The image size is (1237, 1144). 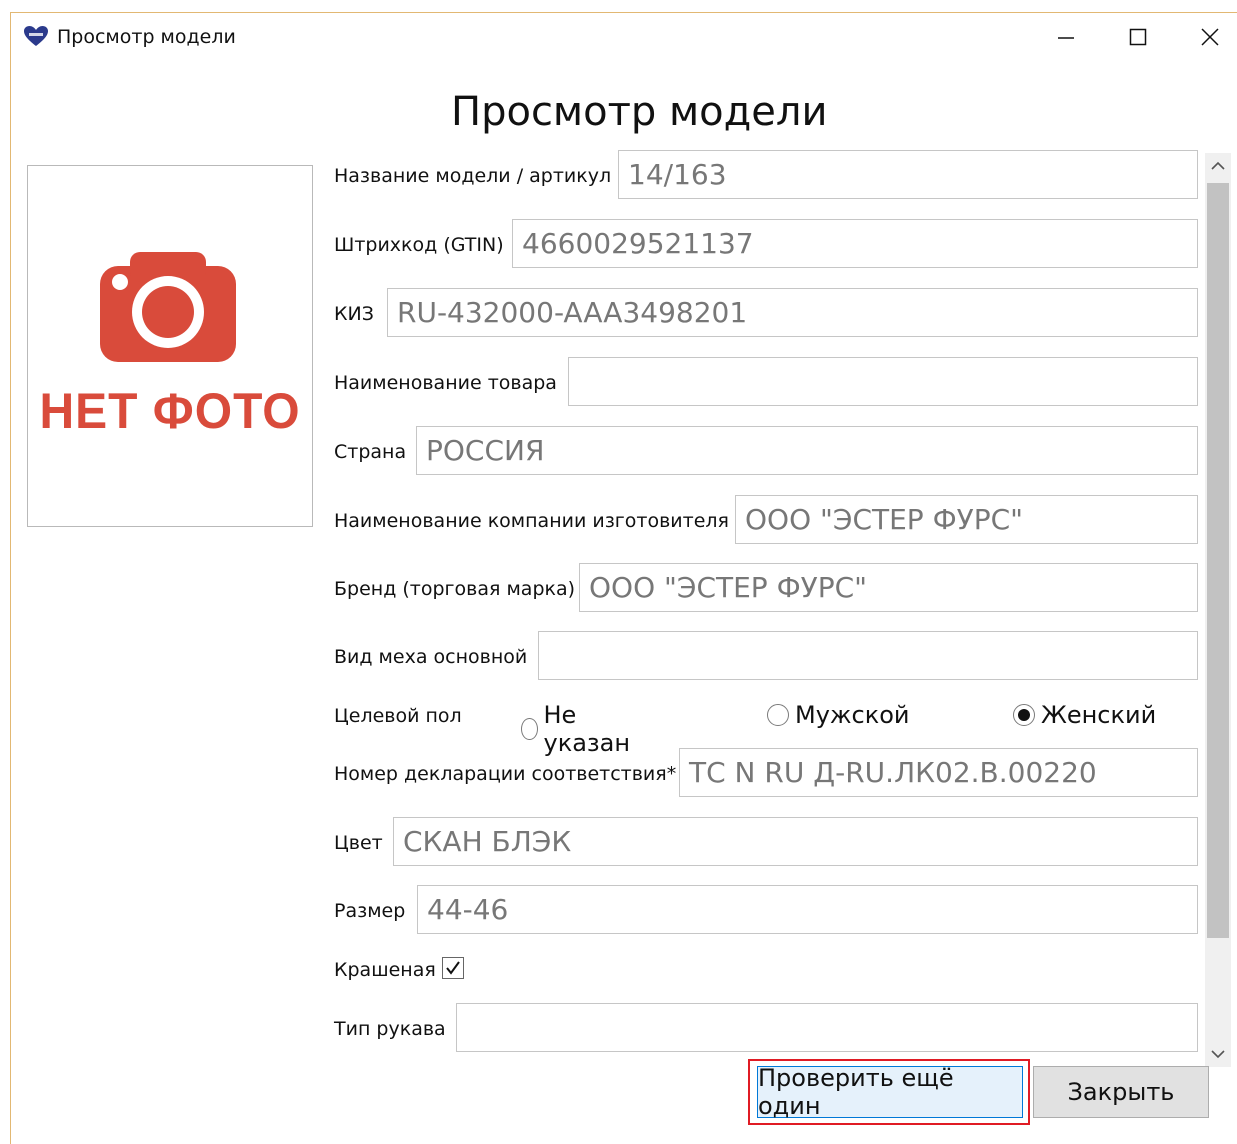 What do you see at coordinates (170, 411) in the screenshot?
I see `no-photo-label: НЕТ ФОТО` at bounding box center [170, 411].